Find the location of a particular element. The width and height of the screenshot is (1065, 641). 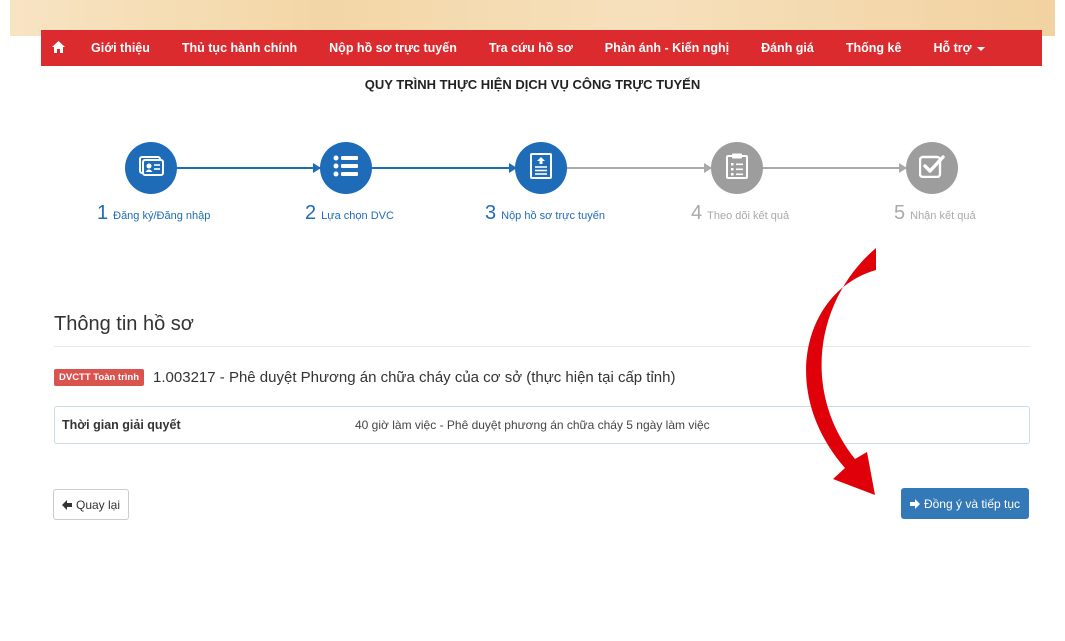

step-1-text: Đăng ký/Đăng nhập is located at coordinates (162, 216).